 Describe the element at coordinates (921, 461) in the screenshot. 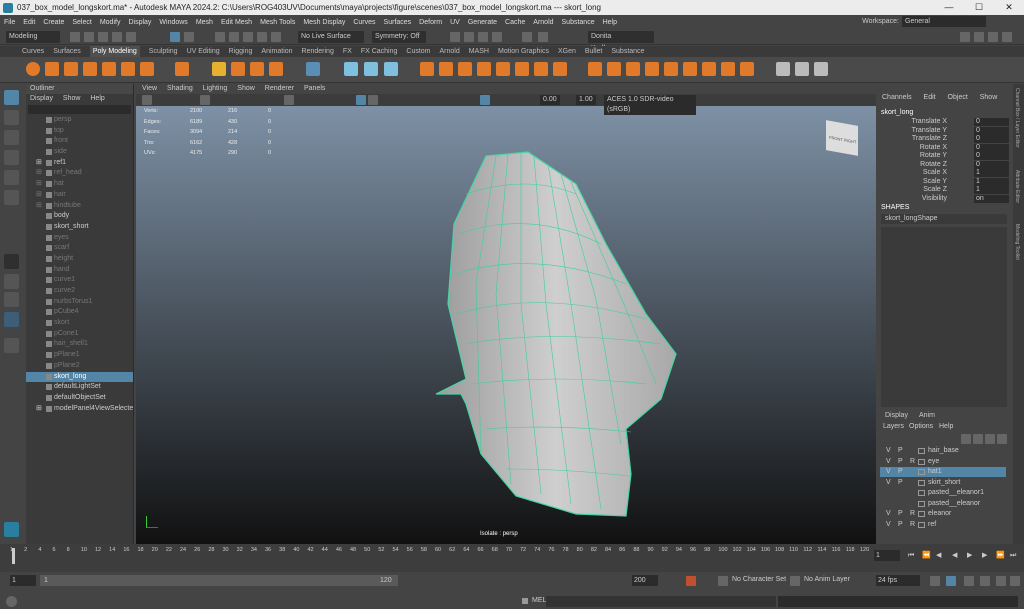

I see `layer-color-swatch` at that location.